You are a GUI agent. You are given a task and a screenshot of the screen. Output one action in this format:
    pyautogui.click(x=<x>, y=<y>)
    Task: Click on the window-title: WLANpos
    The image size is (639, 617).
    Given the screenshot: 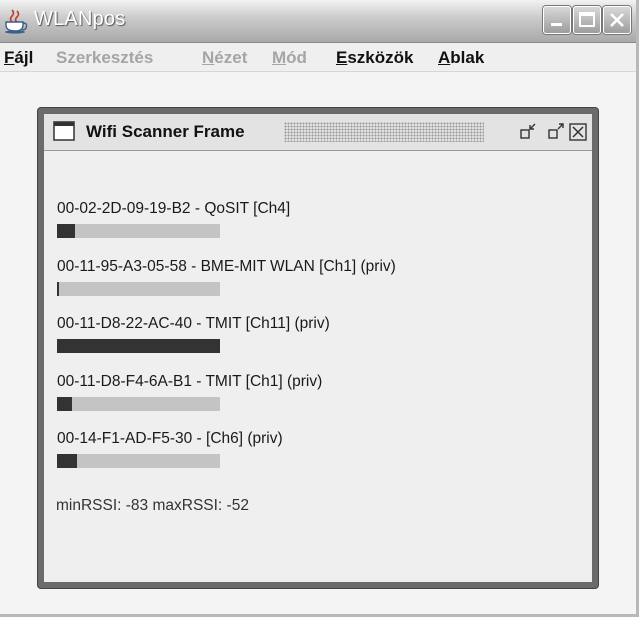 What is the action you would take?
    pyautogui.click(x=80, y=19)
    